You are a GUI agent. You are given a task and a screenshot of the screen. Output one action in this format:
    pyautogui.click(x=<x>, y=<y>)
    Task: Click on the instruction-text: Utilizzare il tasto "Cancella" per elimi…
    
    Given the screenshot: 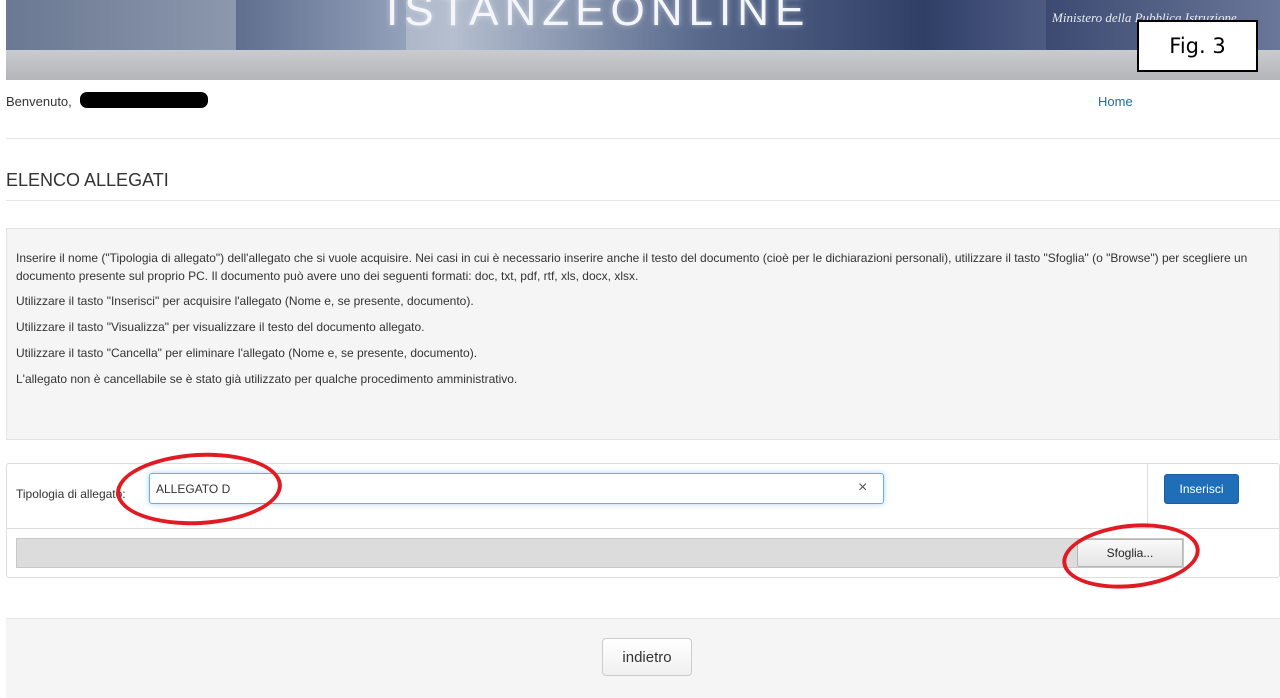 What is the action you would take?
    pyautogui.click(x=247, y=353)
    